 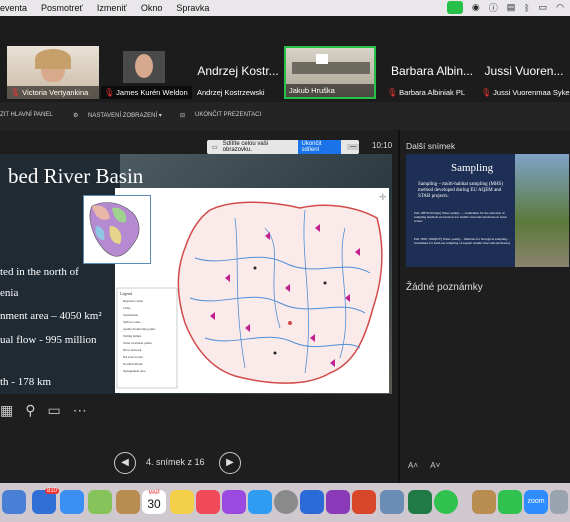 I want to click on legend-item: Tailing dumps, so click(x=132, y=336).